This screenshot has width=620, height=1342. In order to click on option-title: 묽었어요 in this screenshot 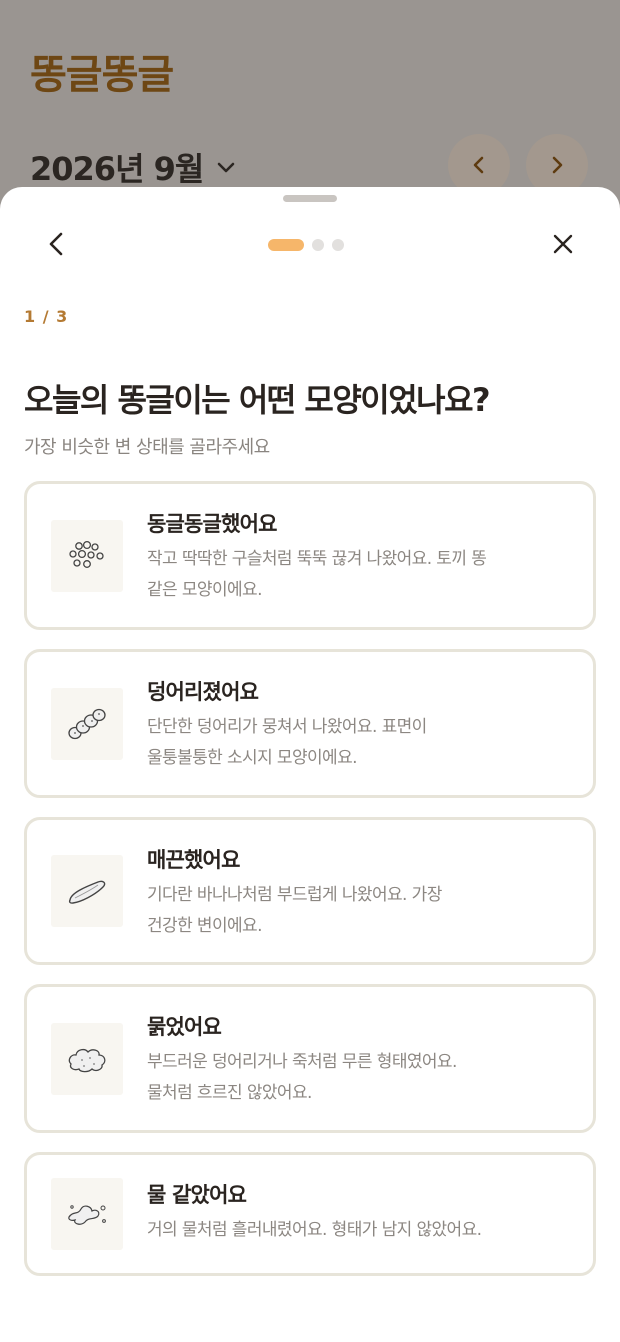, I will do `click(184, 1027)`.